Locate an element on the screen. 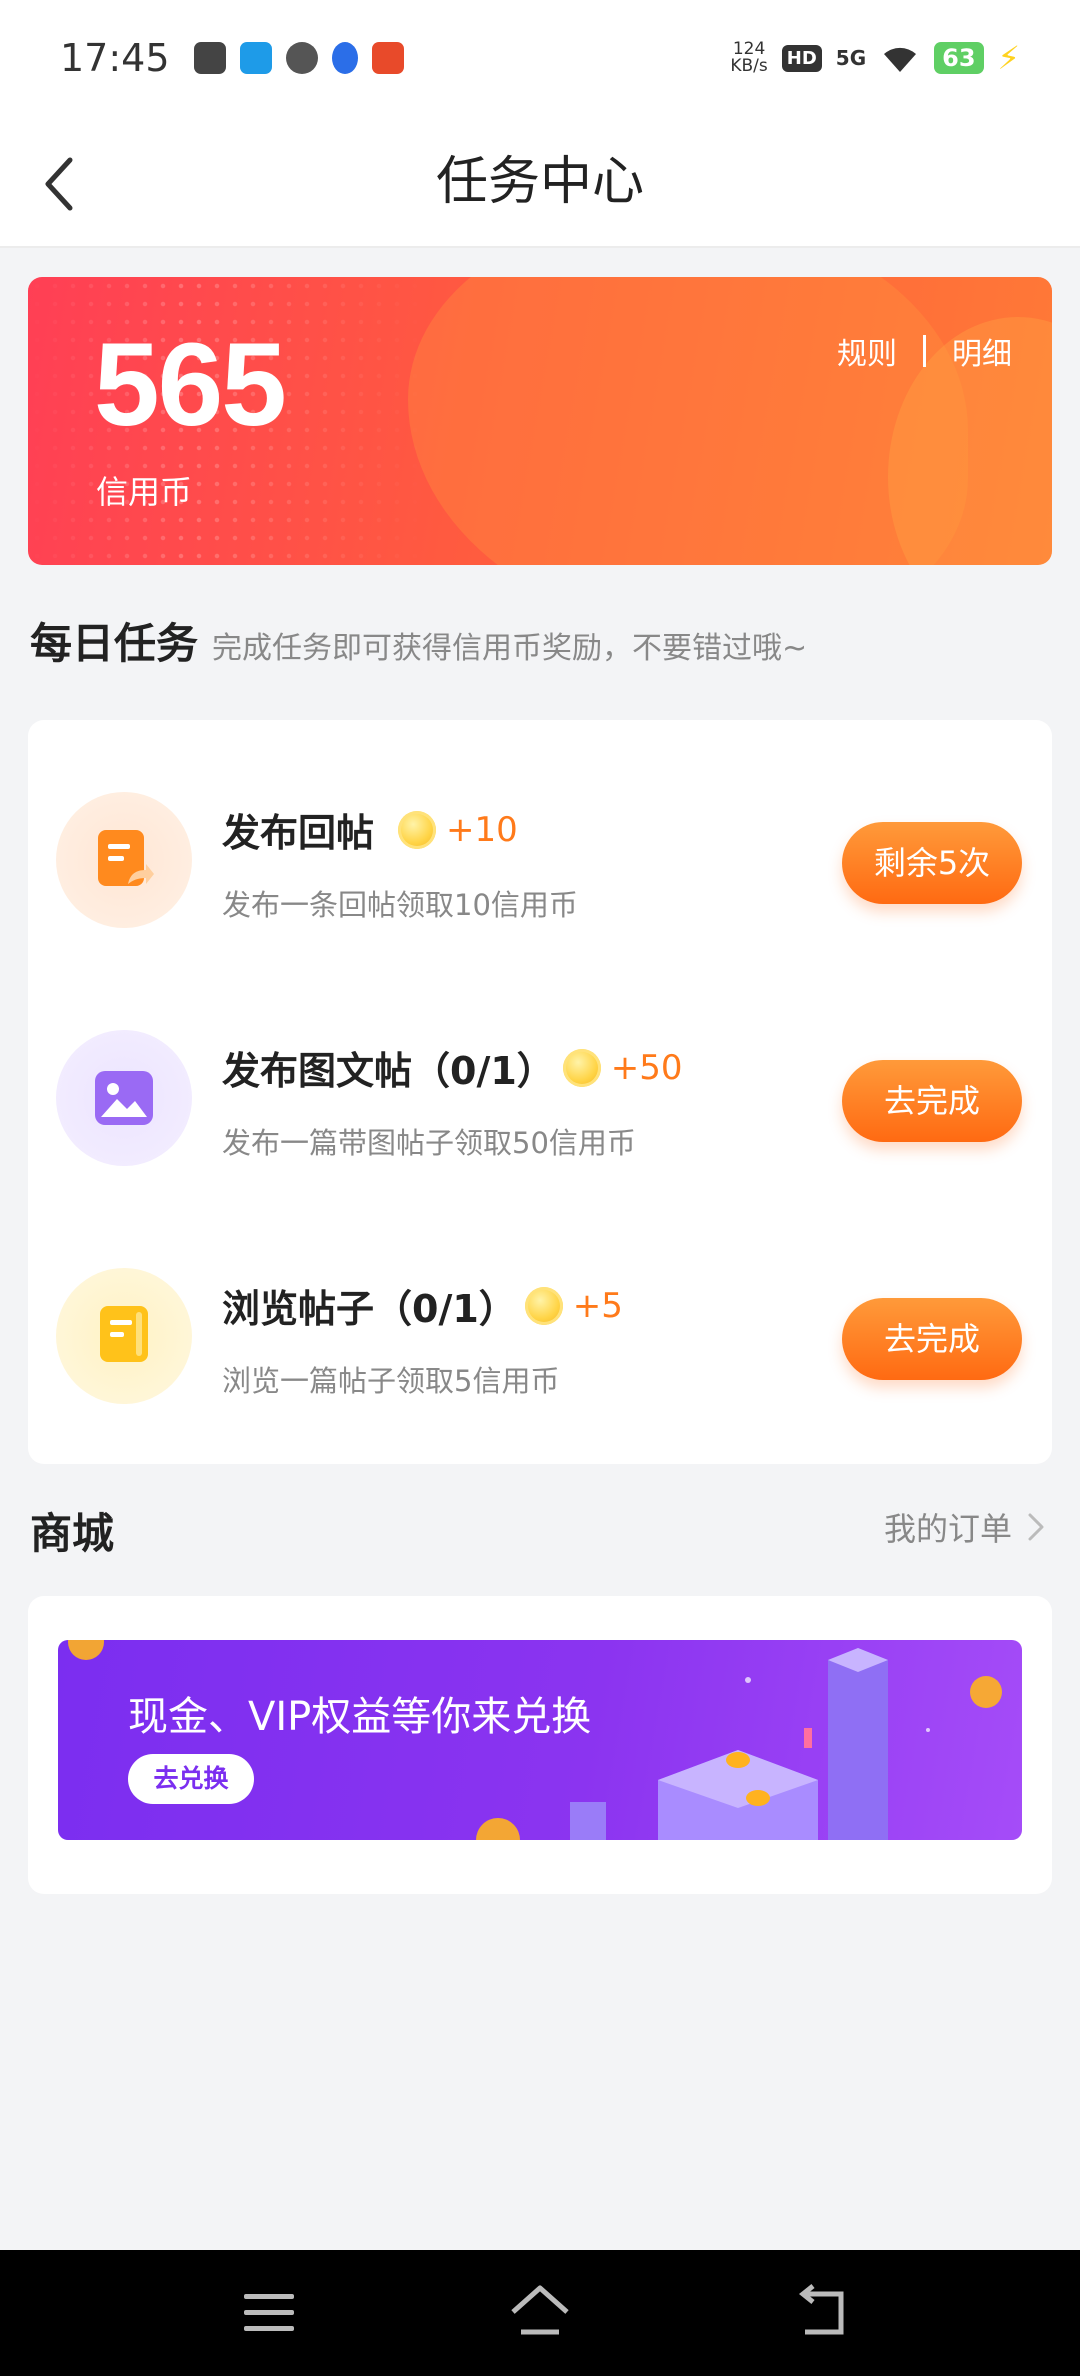  hd-icon: HD is located at coordinates (801, 58).